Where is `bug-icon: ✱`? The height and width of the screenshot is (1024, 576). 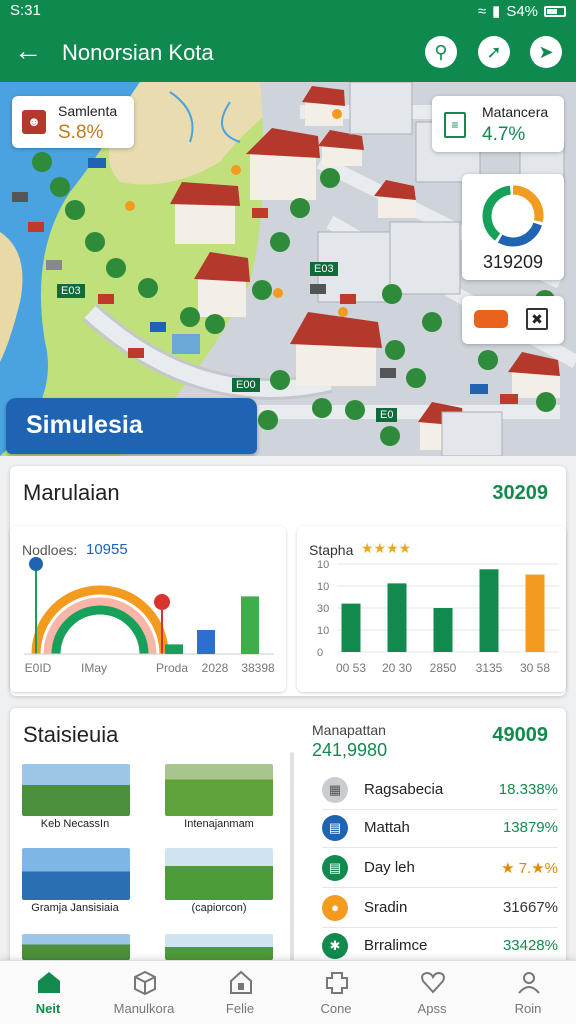 bug-icon: ✱ is located at coordinates (335, 946).